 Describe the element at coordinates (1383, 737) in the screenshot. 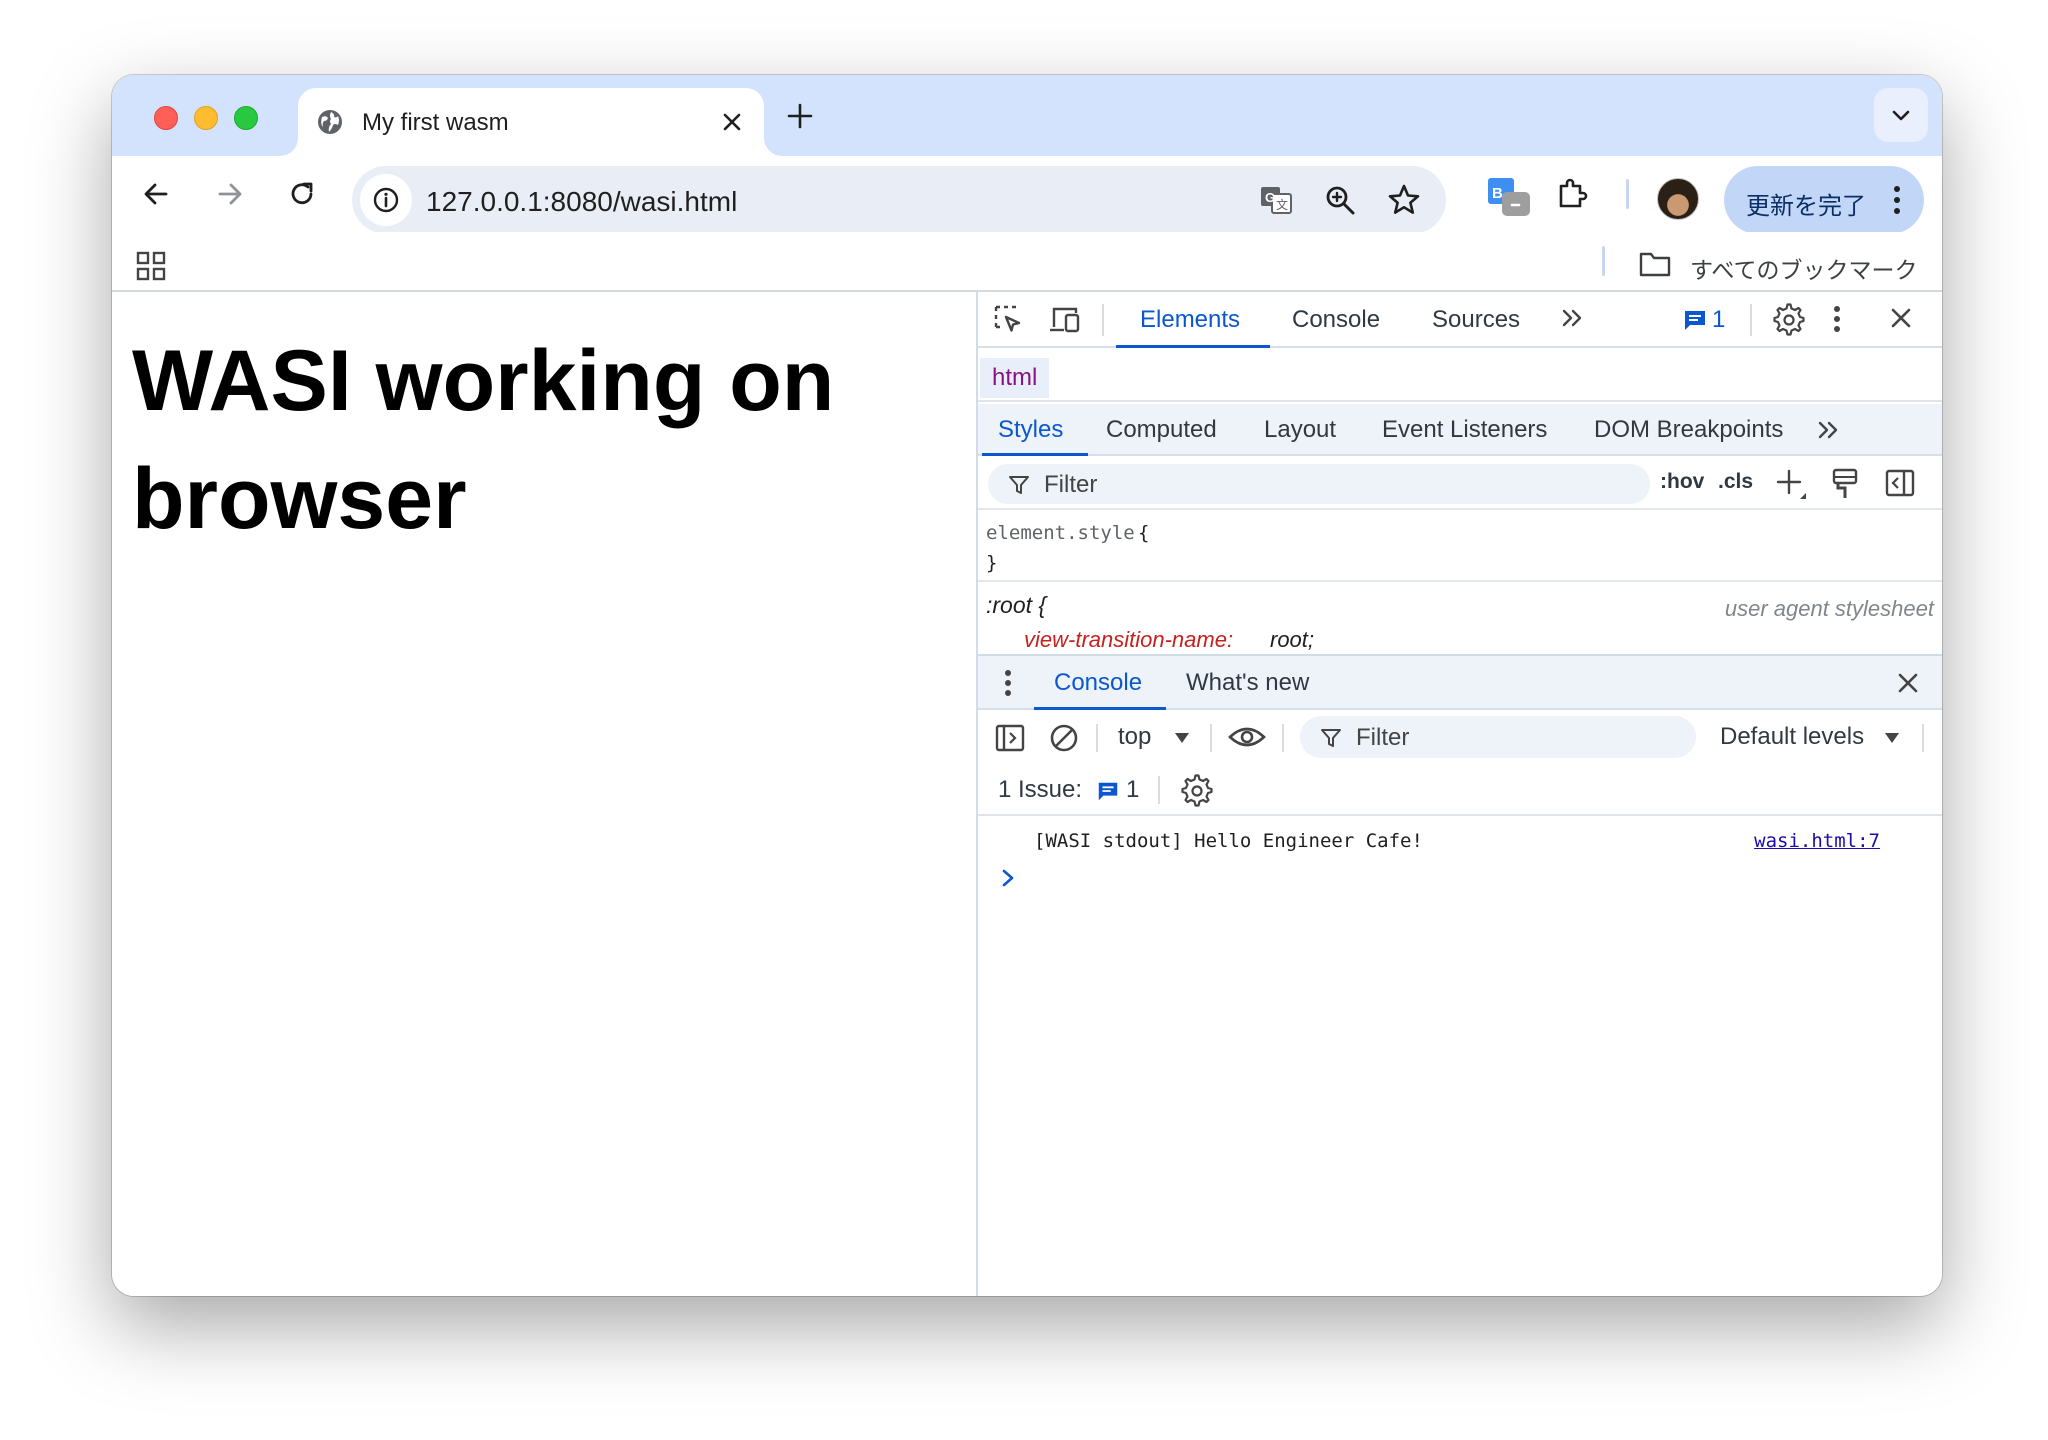

I see `console-filter-placeholder: Filter` at that location.